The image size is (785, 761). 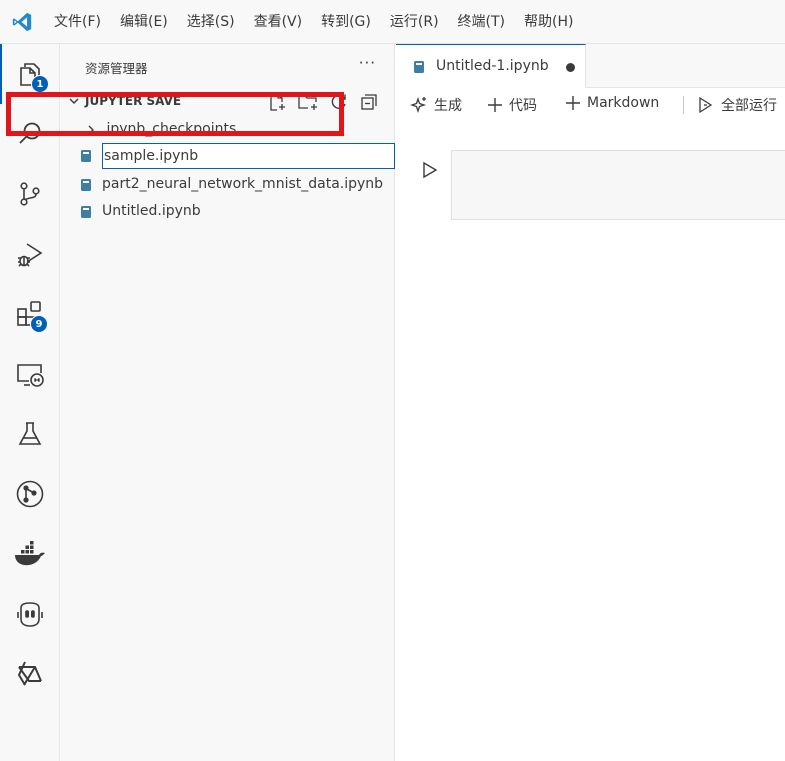 I want to click on remote-explorer-icon, so click(x=30, y=375).